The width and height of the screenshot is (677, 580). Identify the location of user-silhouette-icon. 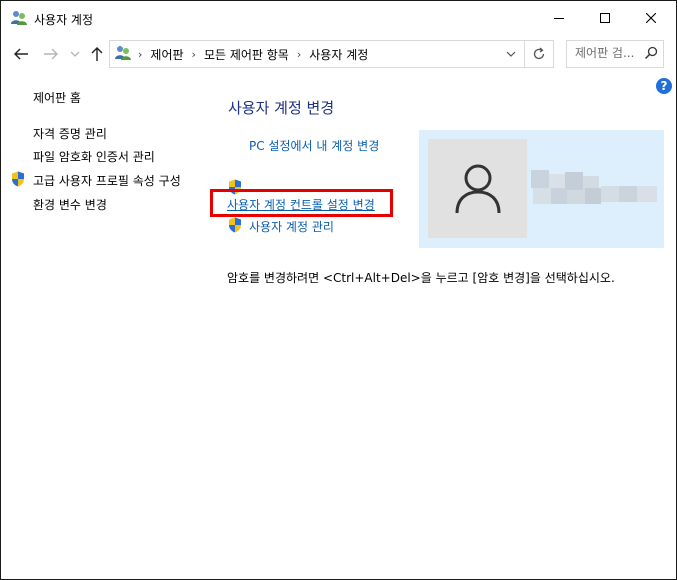
(477, 188).